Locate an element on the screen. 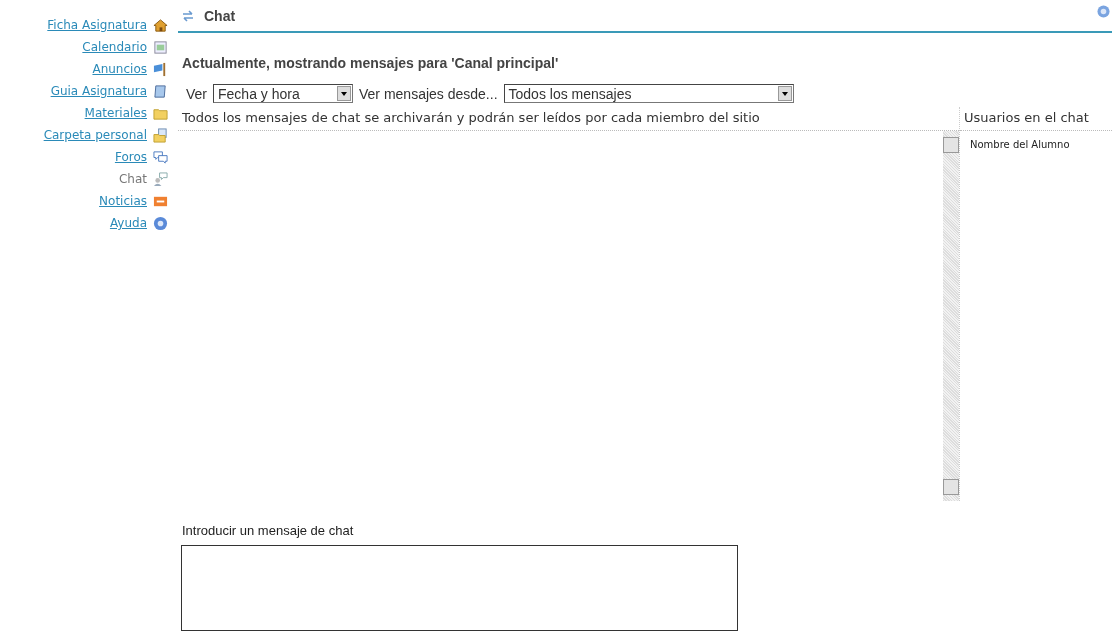 Image resolution: width=1112 pixels, height=631 pixels. sidebar-item: Chat is located at coordinates (132, 179).